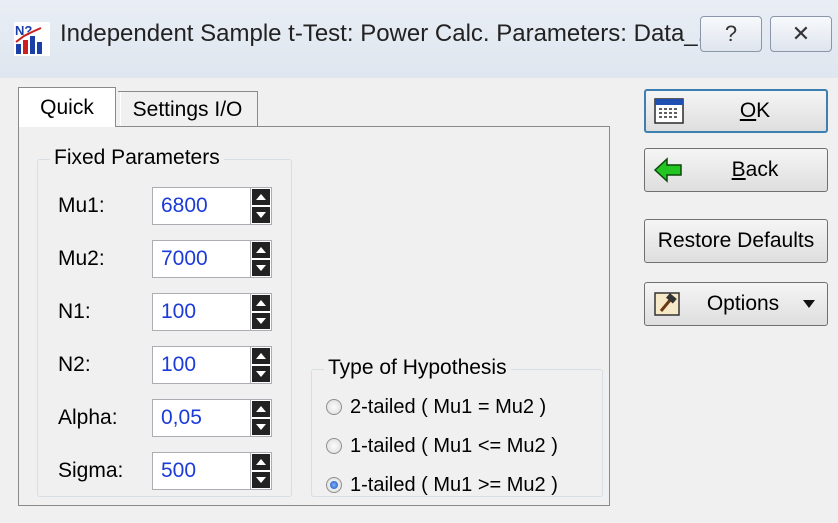  What do you see at coordinates (261, 259) in the screenshot?
I see `mu2-spinner` at bounding box center [261, 259].